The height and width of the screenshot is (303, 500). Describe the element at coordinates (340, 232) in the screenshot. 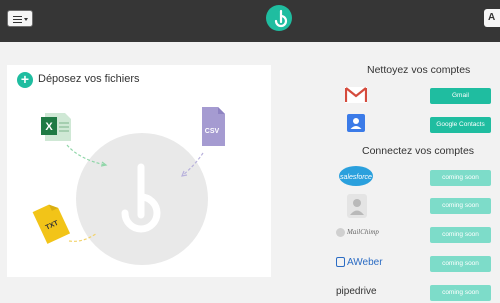

I see `chimp-icon` at that location.